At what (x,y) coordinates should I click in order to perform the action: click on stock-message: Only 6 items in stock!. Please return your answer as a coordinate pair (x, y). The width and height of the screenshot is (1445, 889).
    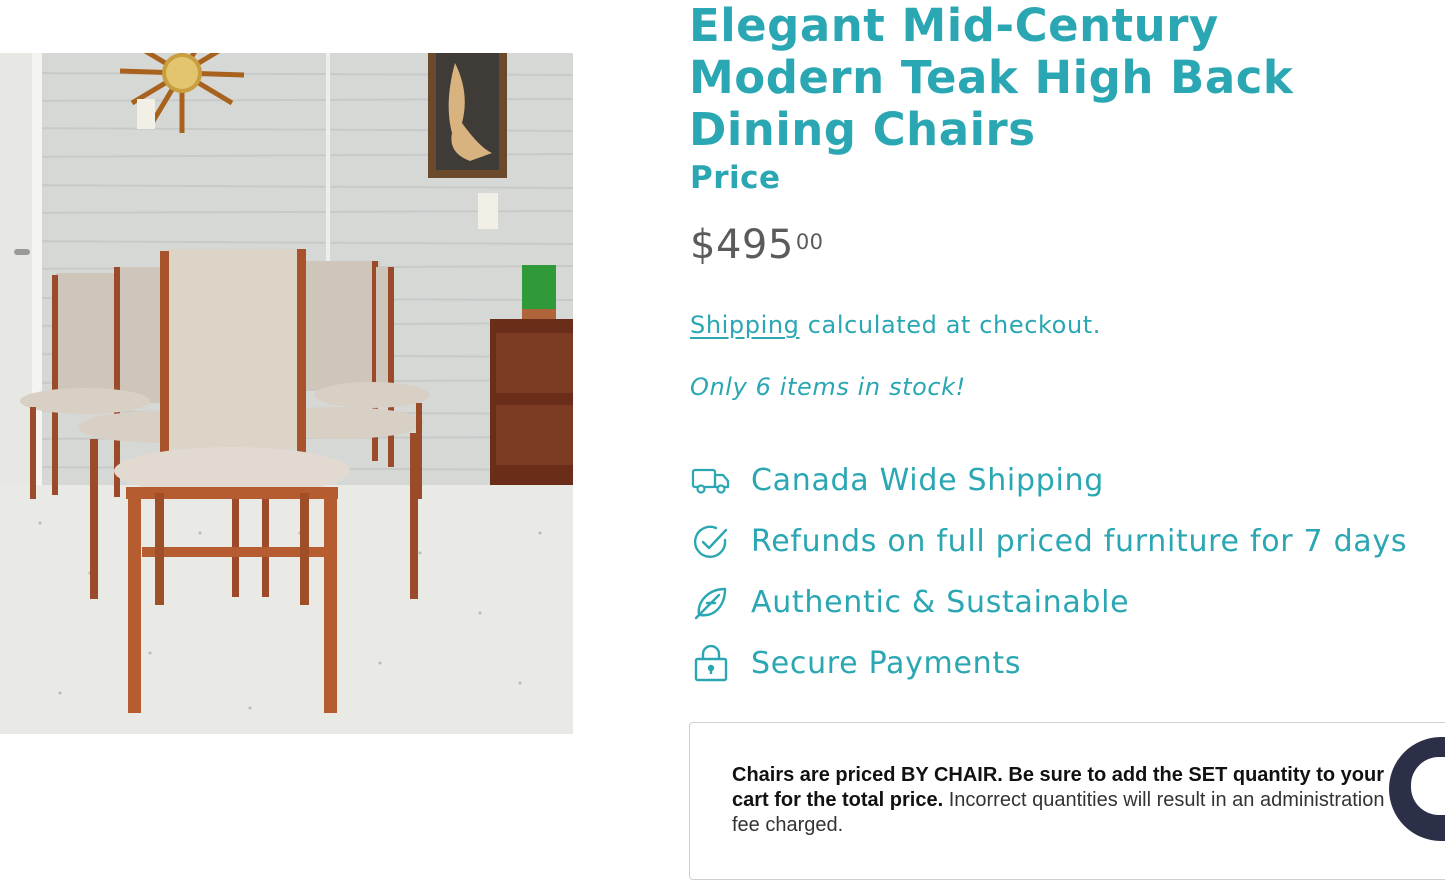
    Looking at the image, I should click on (828, 387).